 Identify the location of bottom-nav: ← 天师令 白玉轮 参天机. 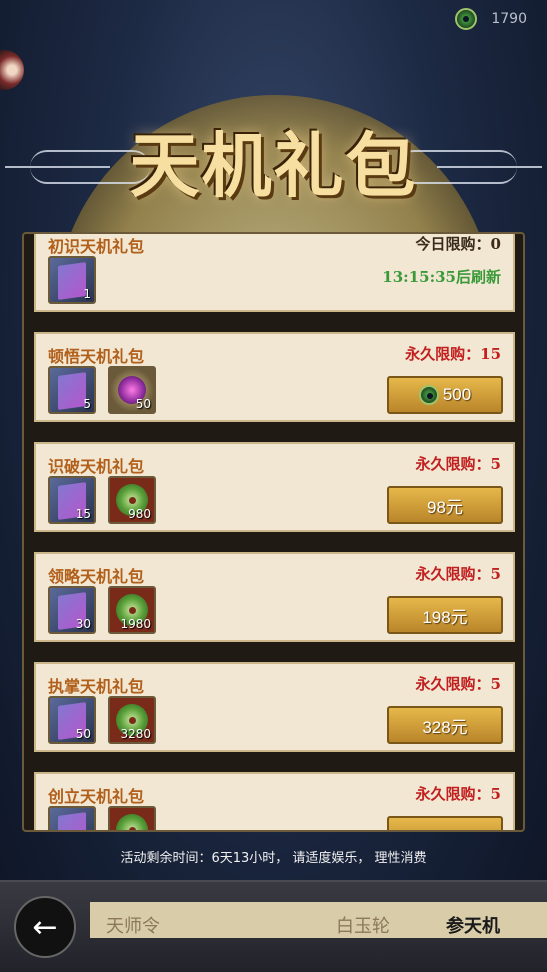
(273, 926).